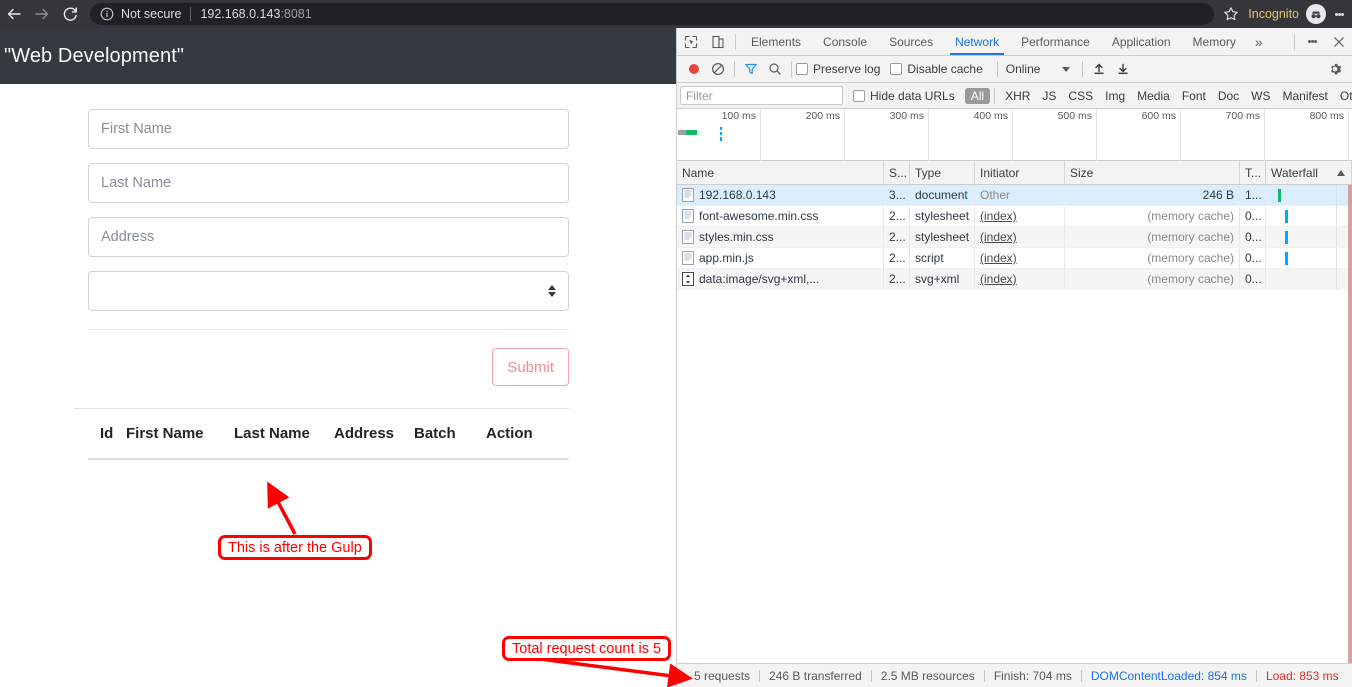 Image resolution: width=1352 pixels, height=687 pixels. Describe the element at coordinates (1115, 96) in the screenshot. I see `filter-type-img: Img` at that location.